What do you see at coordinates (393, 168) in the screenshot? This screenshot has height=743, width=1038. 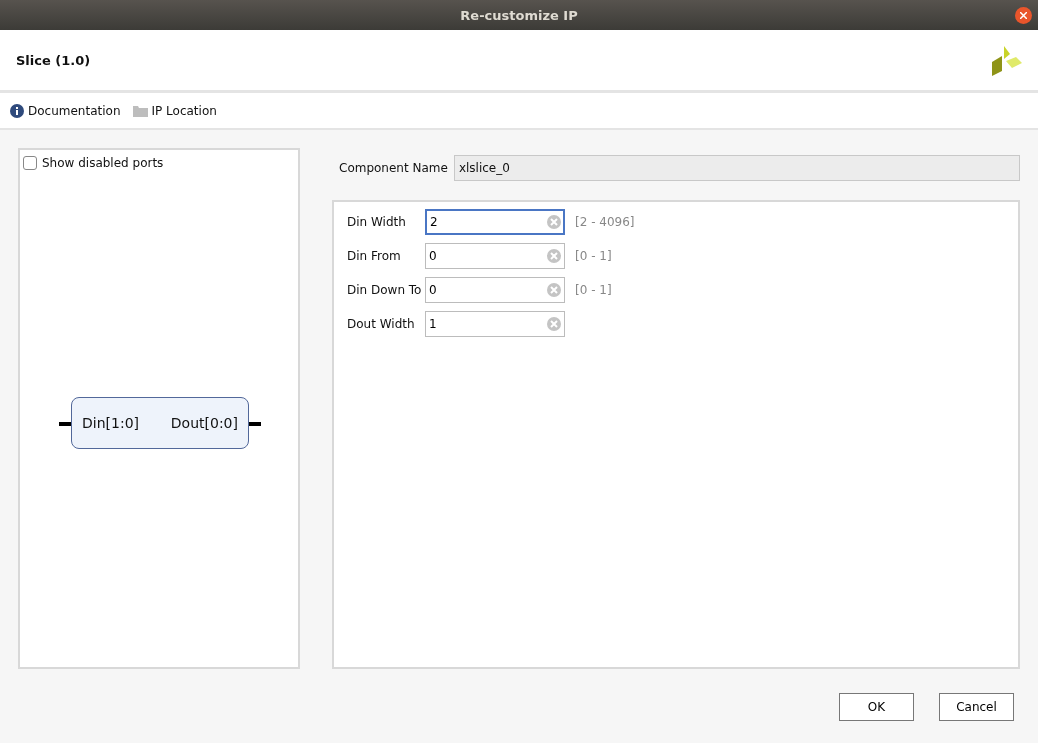 I see `field-label: Component Name` at bounding box center [393, 168].